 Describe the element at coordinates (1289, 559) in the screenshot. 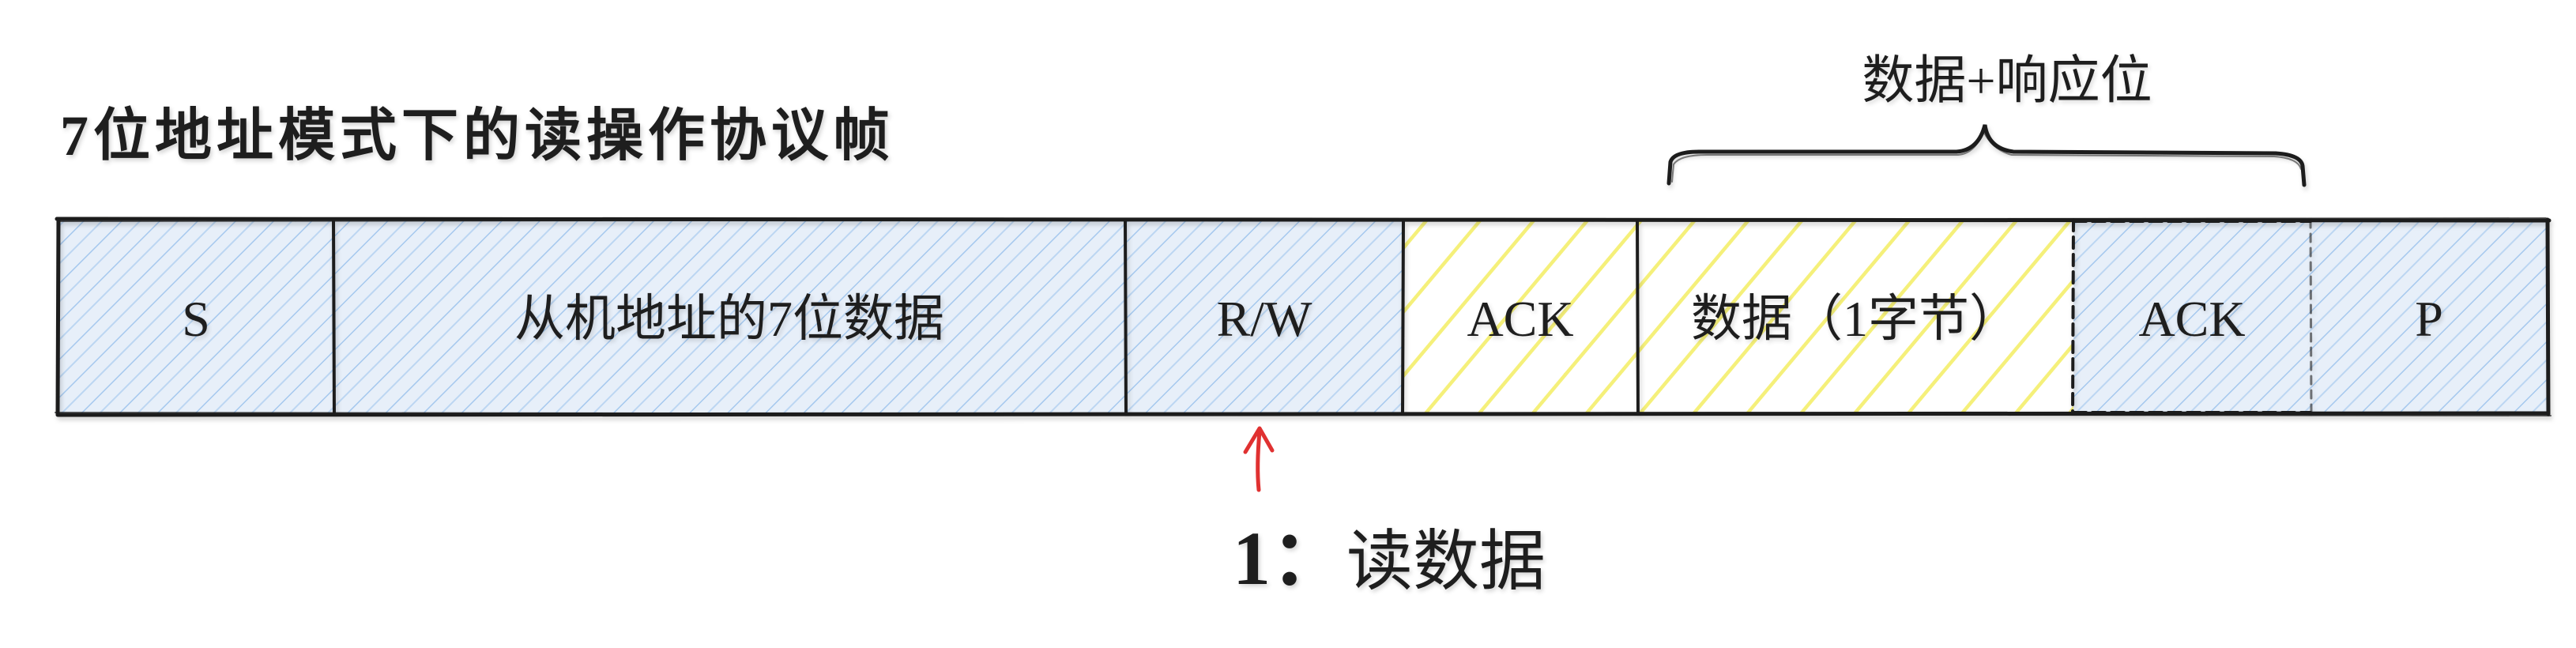

I see `rw-note-value: 1：` at that location.